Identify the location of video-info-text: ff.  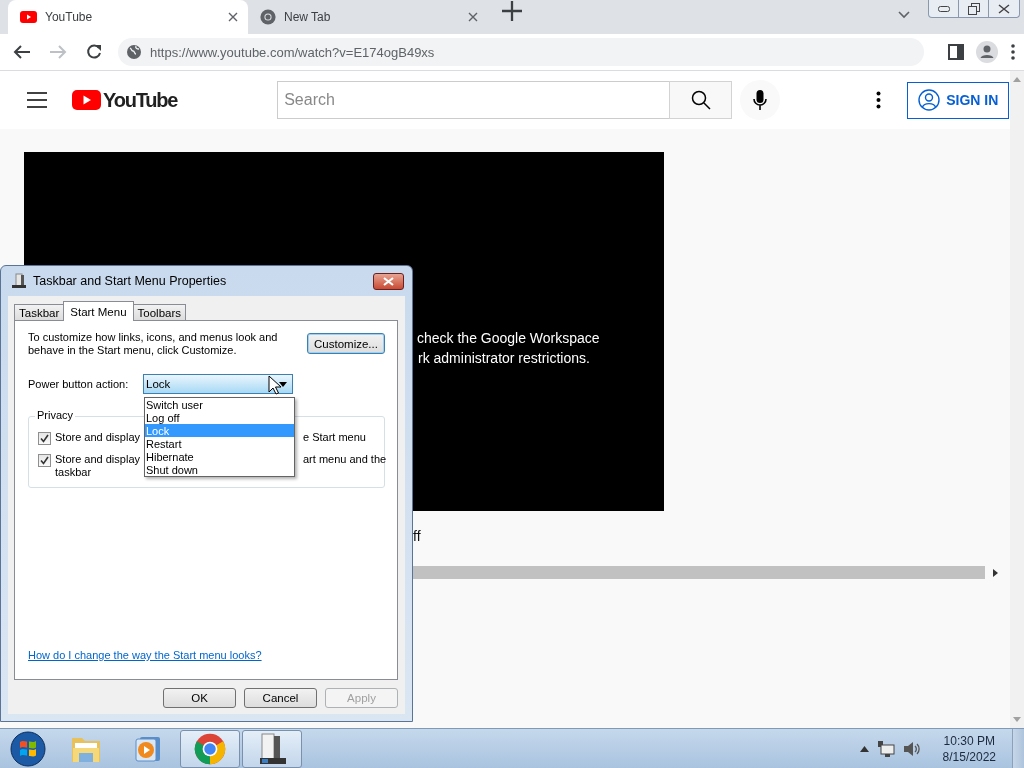
(417, 536).